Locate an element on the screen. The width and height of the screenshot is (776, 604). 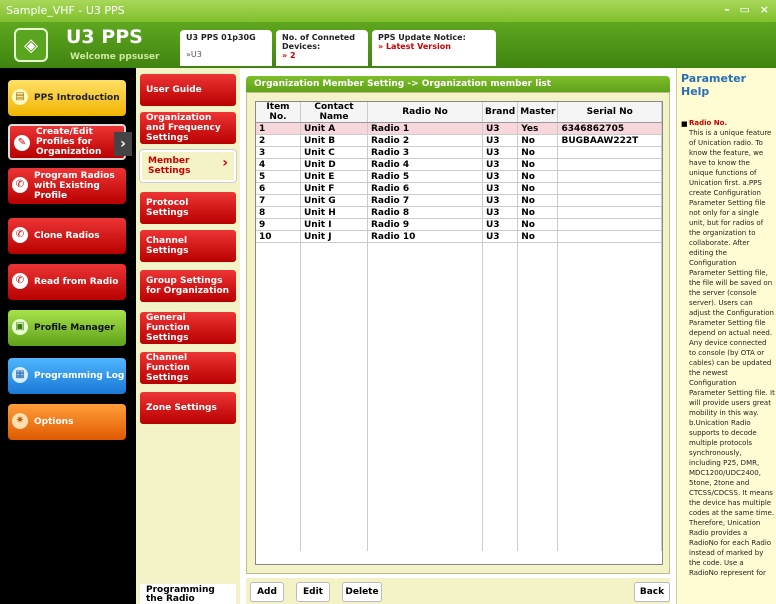
nav-program-radios: ✆ Program Radios with Existing Profile is located at coordinates (67, 186).